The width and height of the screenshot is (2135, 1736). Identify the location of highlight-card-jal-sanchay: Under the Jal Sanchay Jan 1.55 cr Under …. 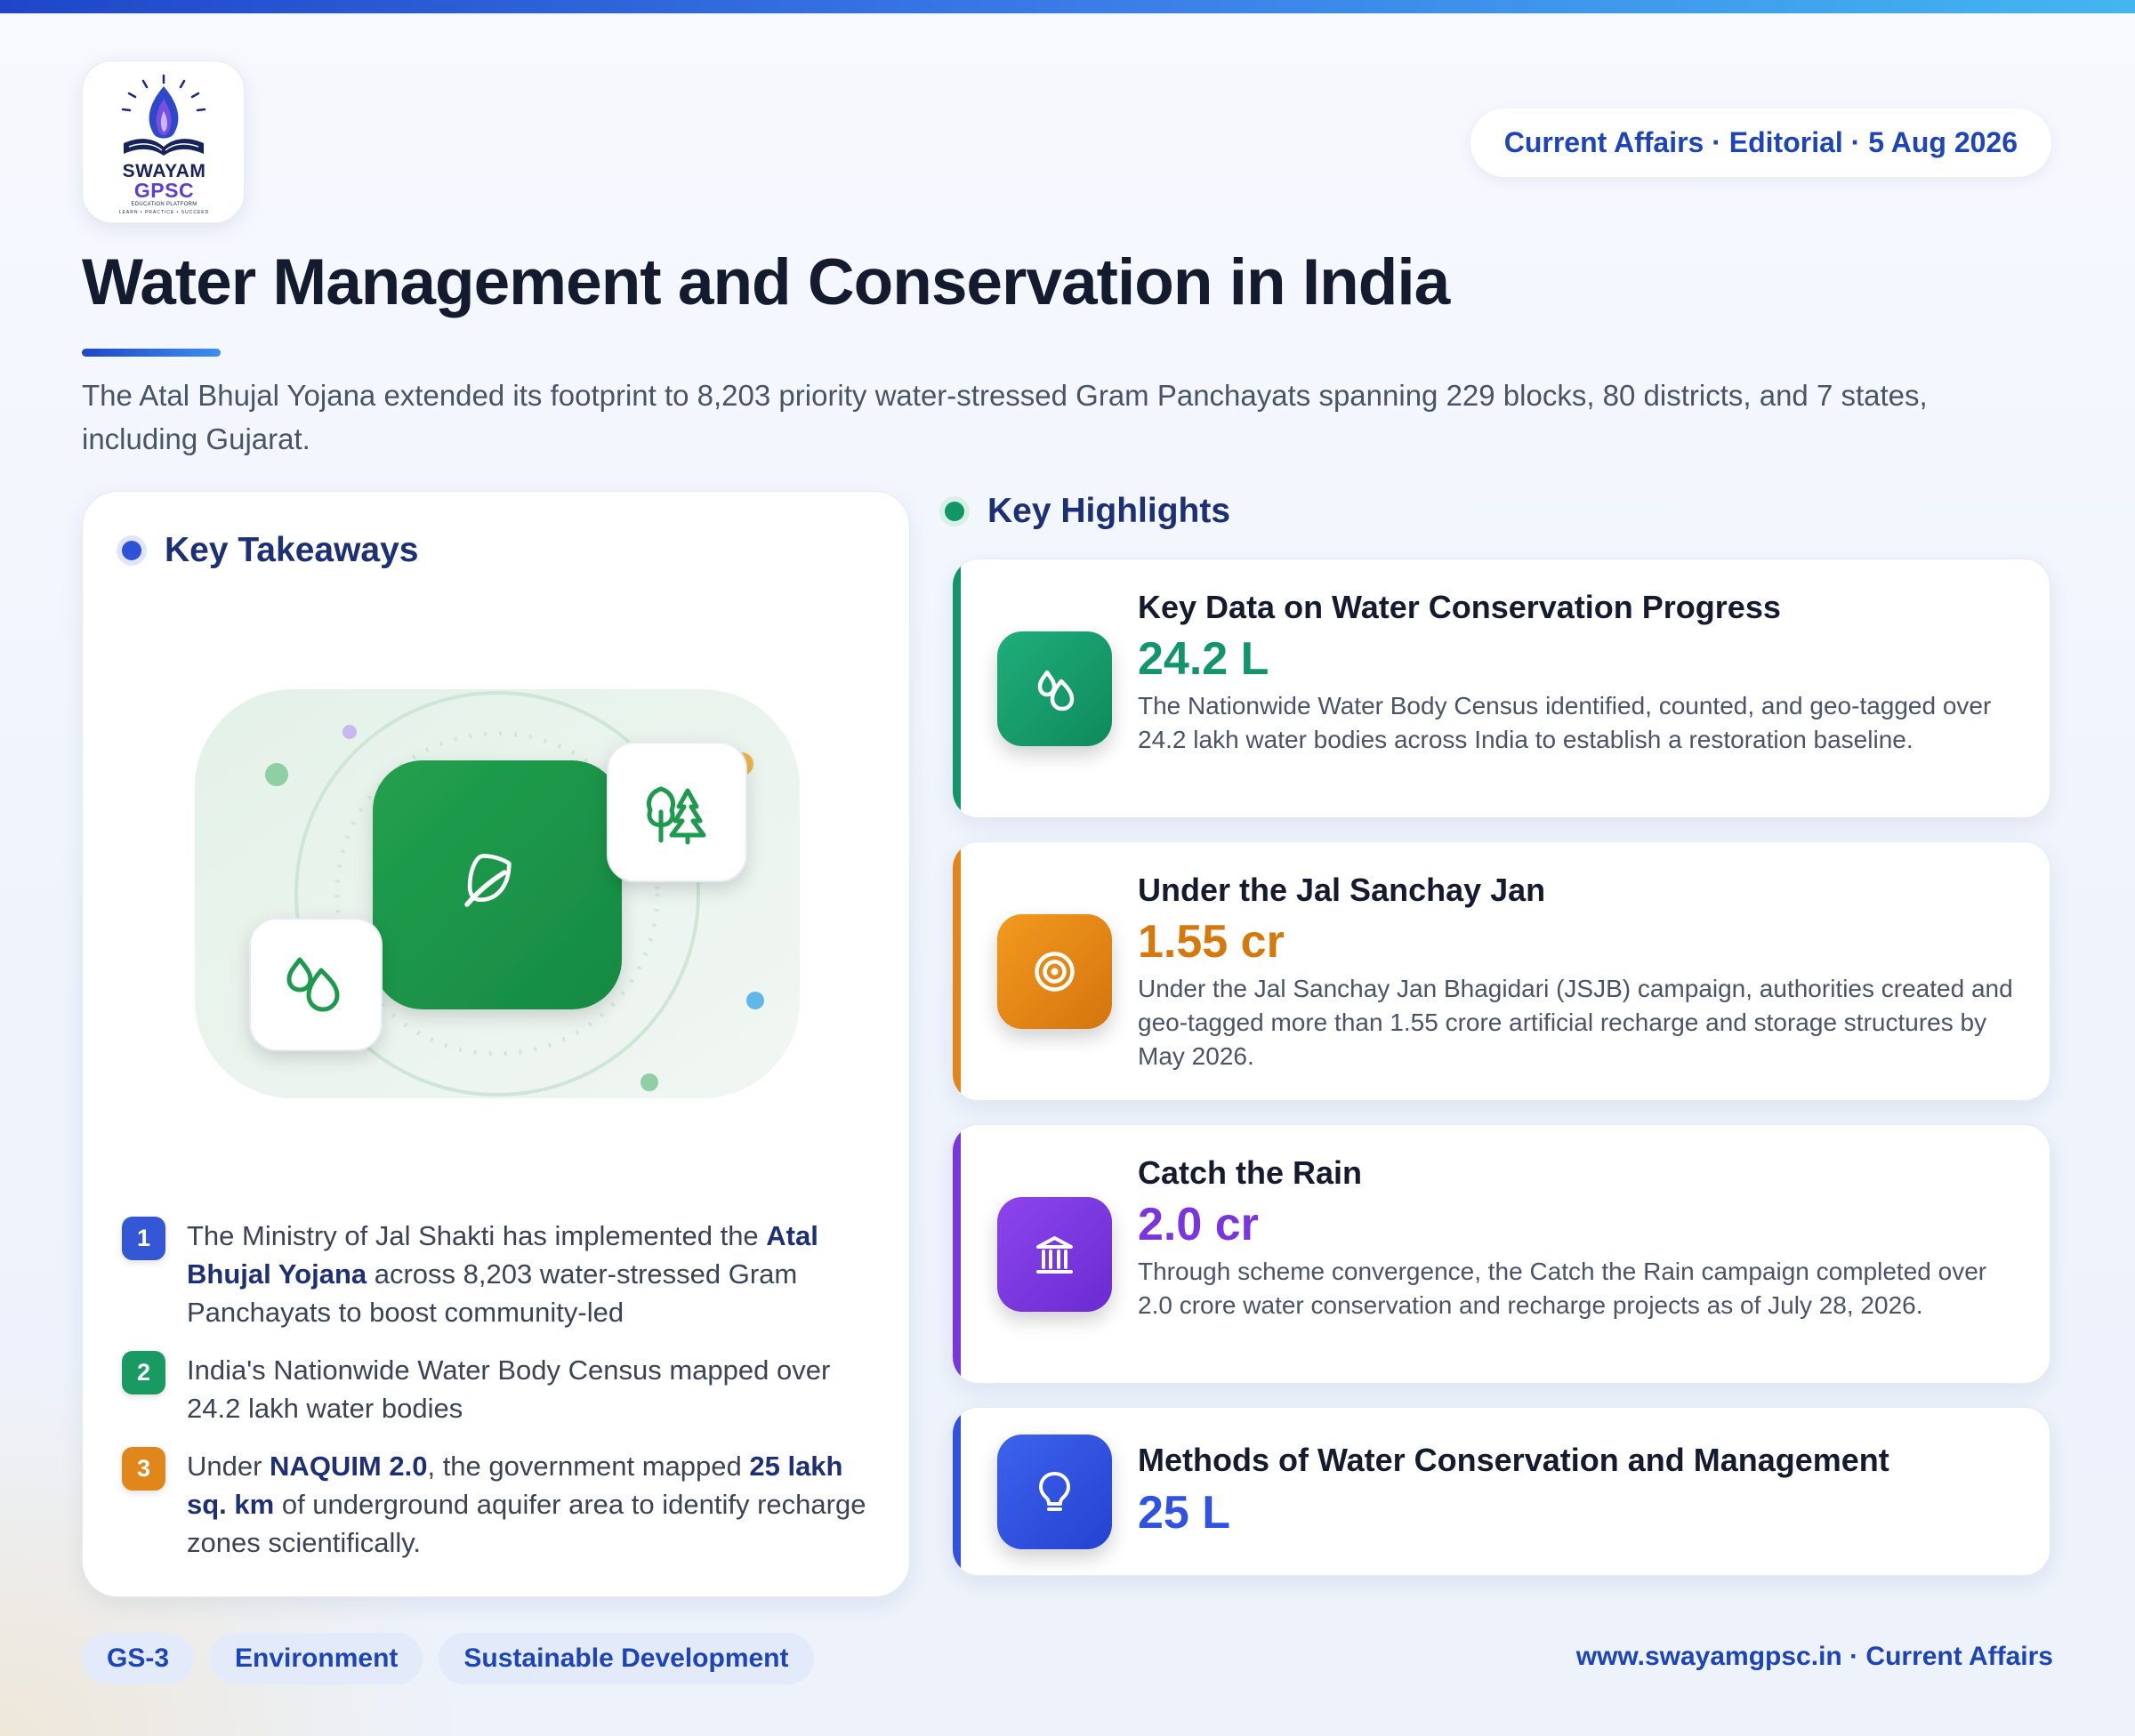
(1501, 971).